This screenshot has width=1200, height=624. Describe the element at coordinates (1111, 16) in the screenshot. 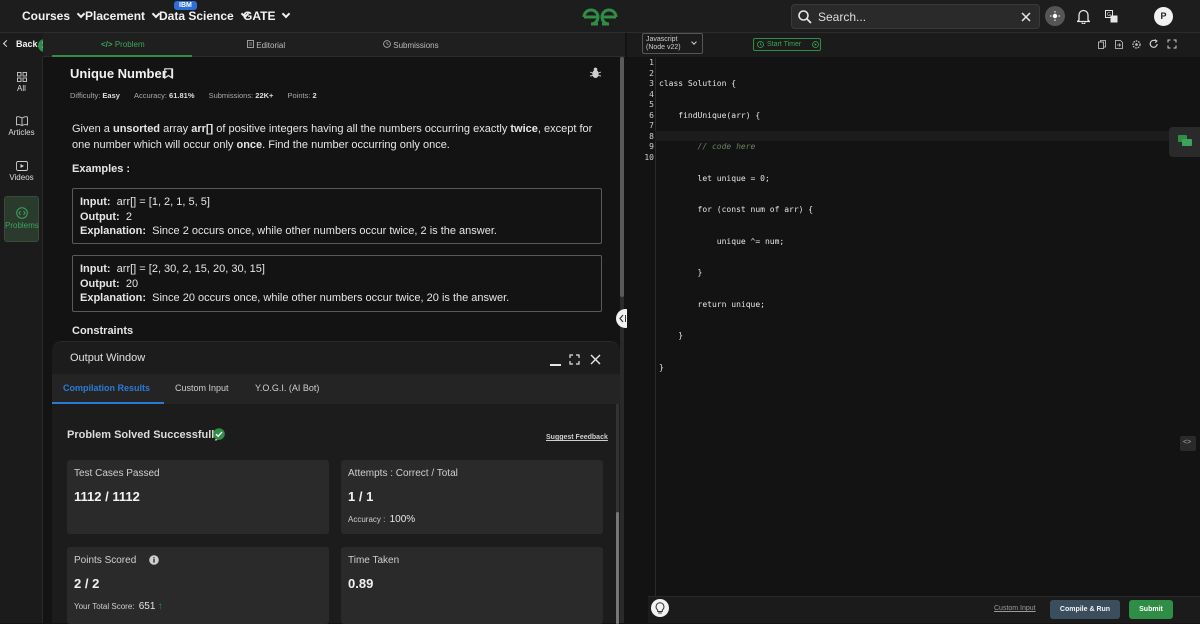

I see `translate-icon: G` at that location.